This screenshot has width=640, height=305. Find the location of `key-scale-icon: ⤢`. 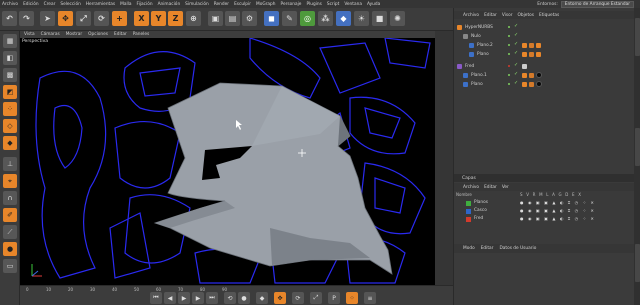

key-scale-icon: ⤢ is located at coordinates (316, 298).